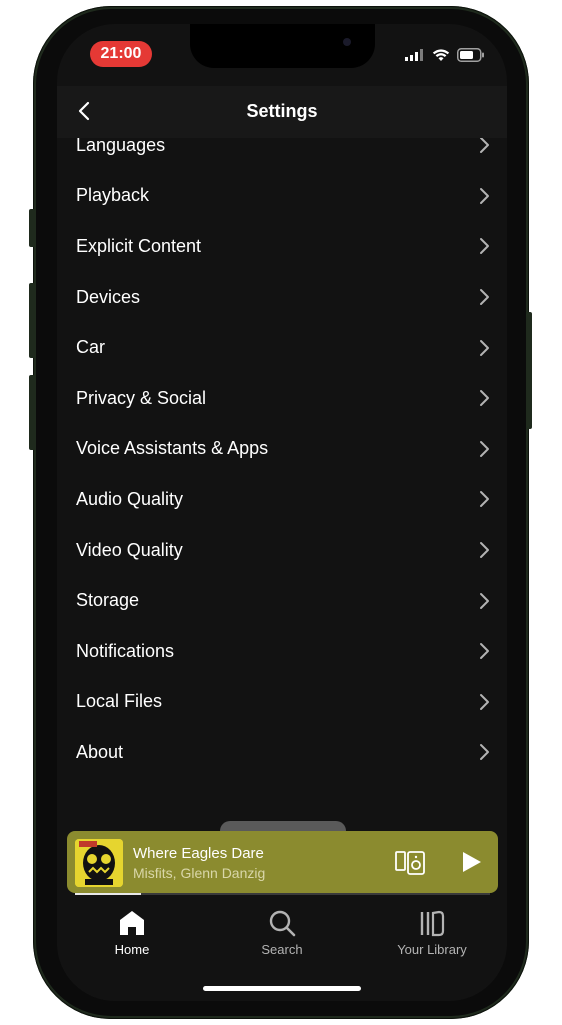 The height and width of the screenshot is (1025, 562). What do you see at coordinates (470, 55) in the screenshot?
I see `battery-icon` at bounding box center [470, 55].